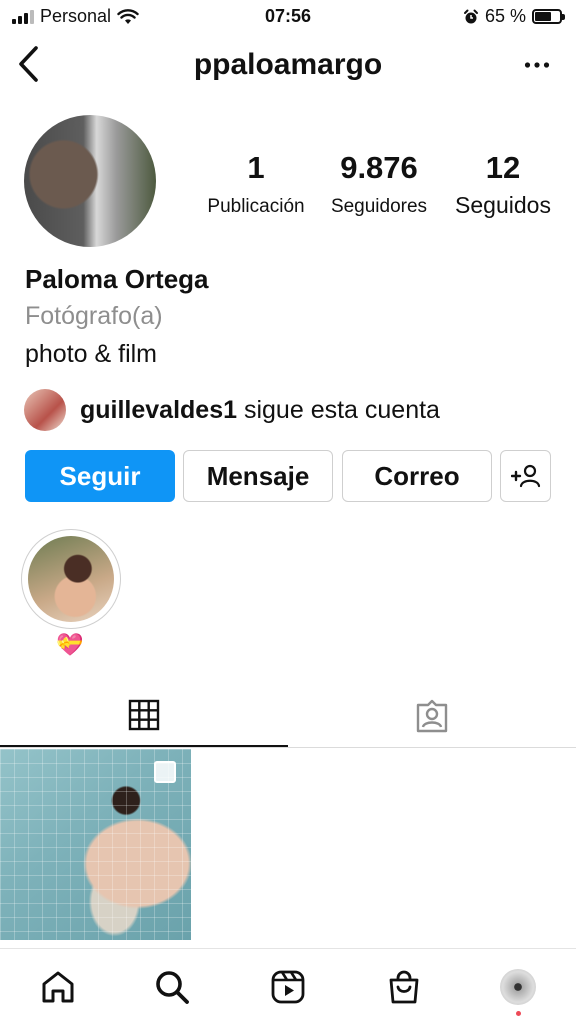 Image resolution: width=576 pixels, height=1024 pixels. What do you see at coordinates (91, 354) in the screenshot?
I see `profile-bio: photo & film` at bounding box center [91, 354].